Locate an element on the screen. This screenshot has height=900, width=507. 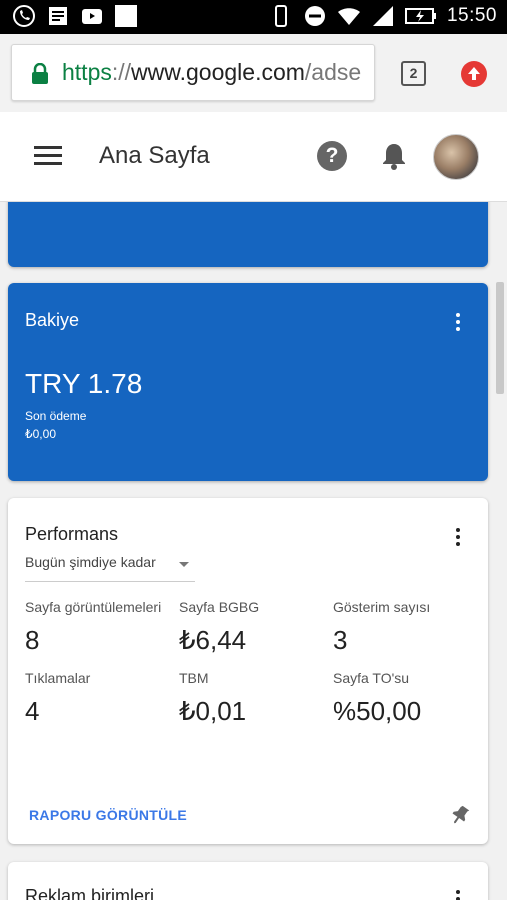
update-button is located at coordinates (474, 74).